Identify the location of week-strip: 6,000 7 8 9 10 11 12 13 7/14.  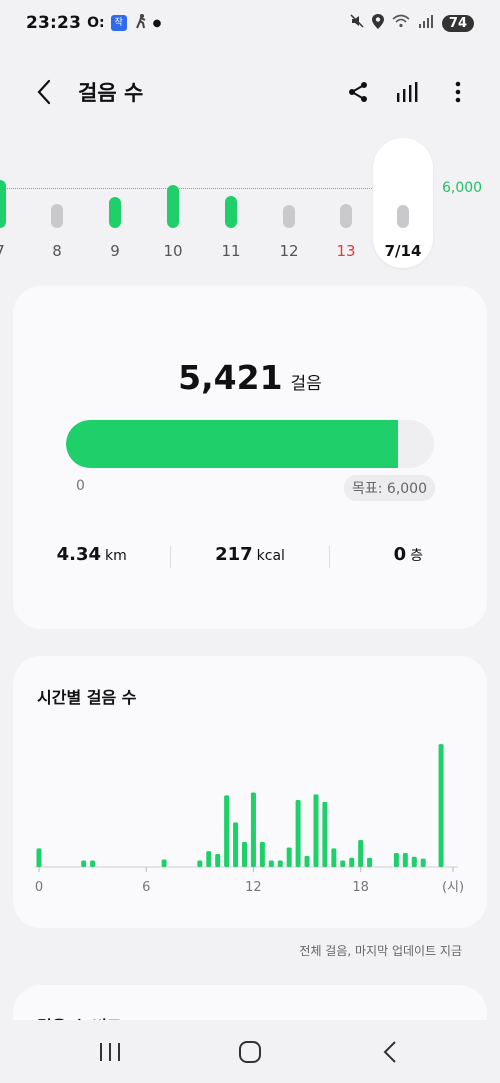
(250, 205).